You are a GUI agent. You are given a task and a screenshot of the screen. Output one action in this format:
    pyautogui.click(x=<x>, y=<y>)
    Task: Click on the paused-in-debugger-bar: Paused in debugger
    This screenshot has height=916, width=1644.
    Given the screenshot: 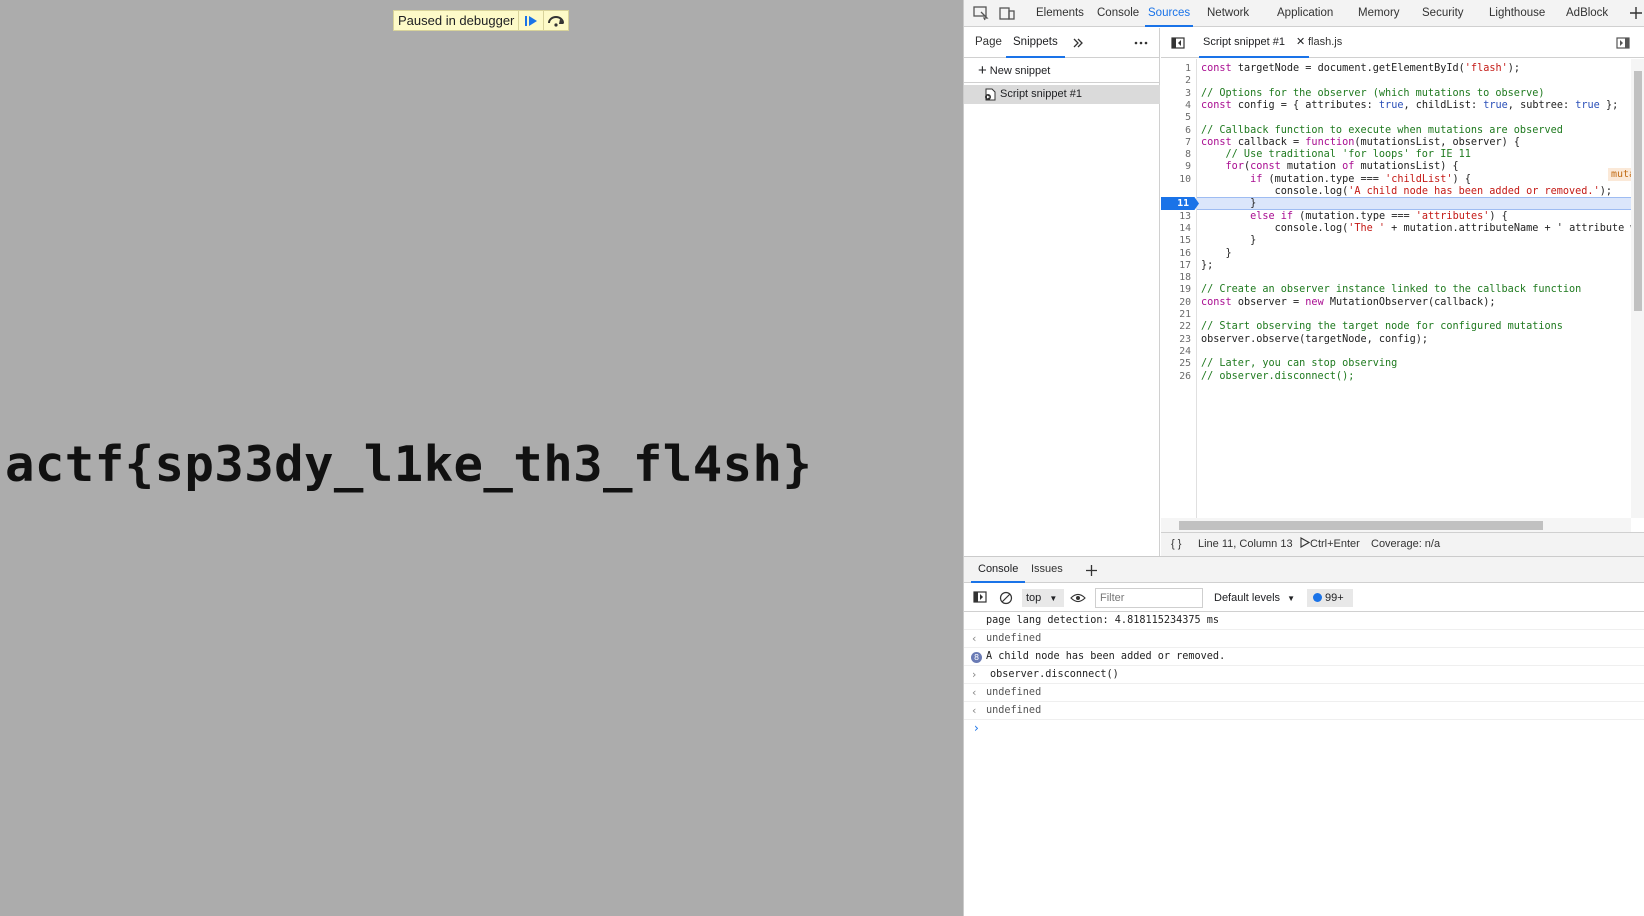 What is the action you would take?
    pyautogui.click(x=481, y=20)
    